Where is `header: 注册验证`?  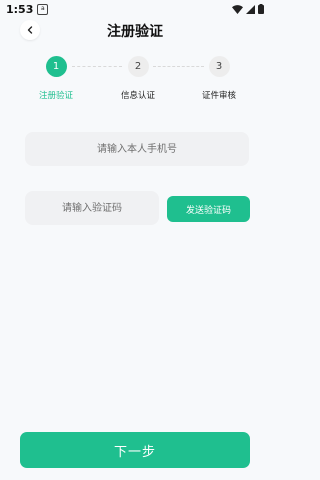 header: 注册验证 is located at coordinates (135, 31).